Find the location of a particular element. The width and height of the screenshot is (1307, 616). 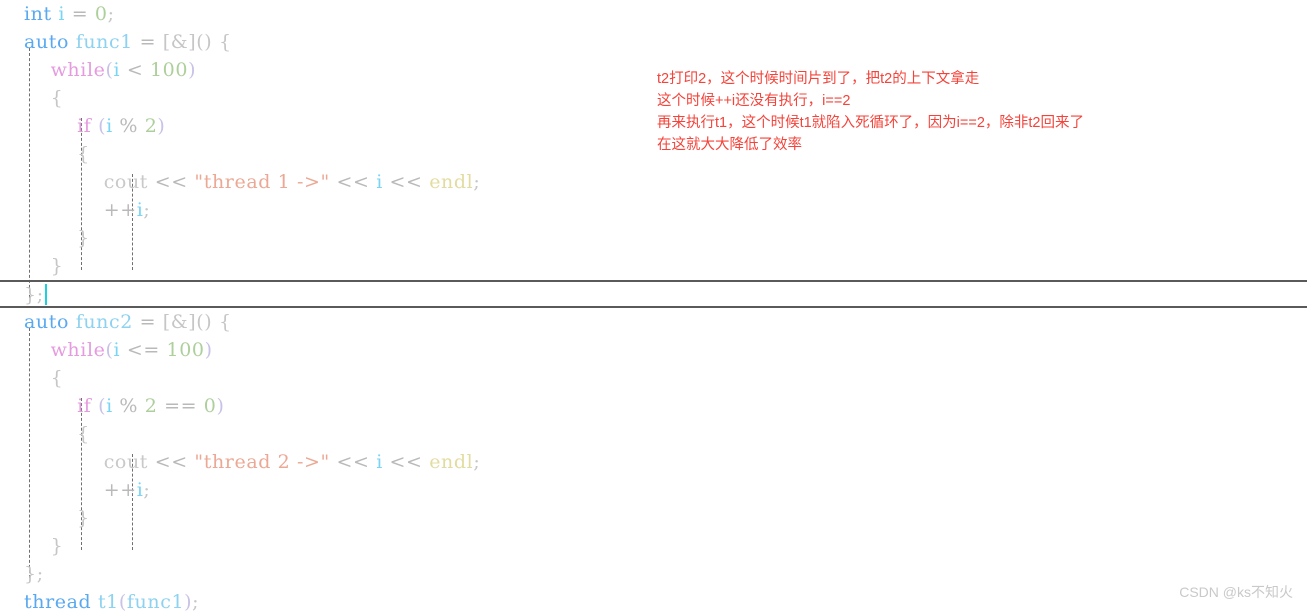

token-function-name: t1 is located at coordinates (108, 602).